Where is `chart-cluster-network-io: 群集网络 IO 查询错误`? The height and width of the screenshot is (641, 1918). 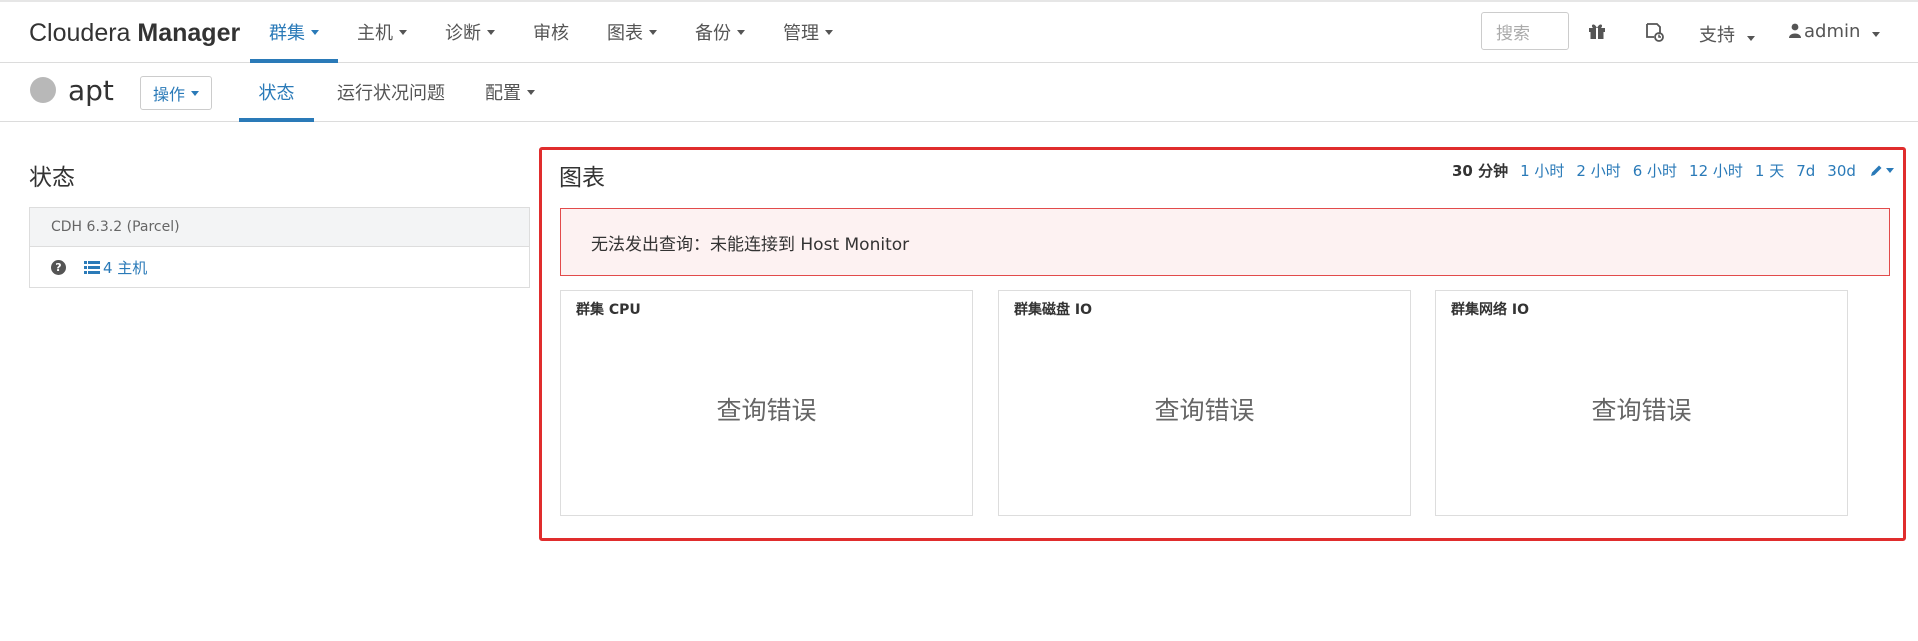
chart-cluster-network-io: 群集网络 IO 查询错误 is located at coordinates (1641, 403).